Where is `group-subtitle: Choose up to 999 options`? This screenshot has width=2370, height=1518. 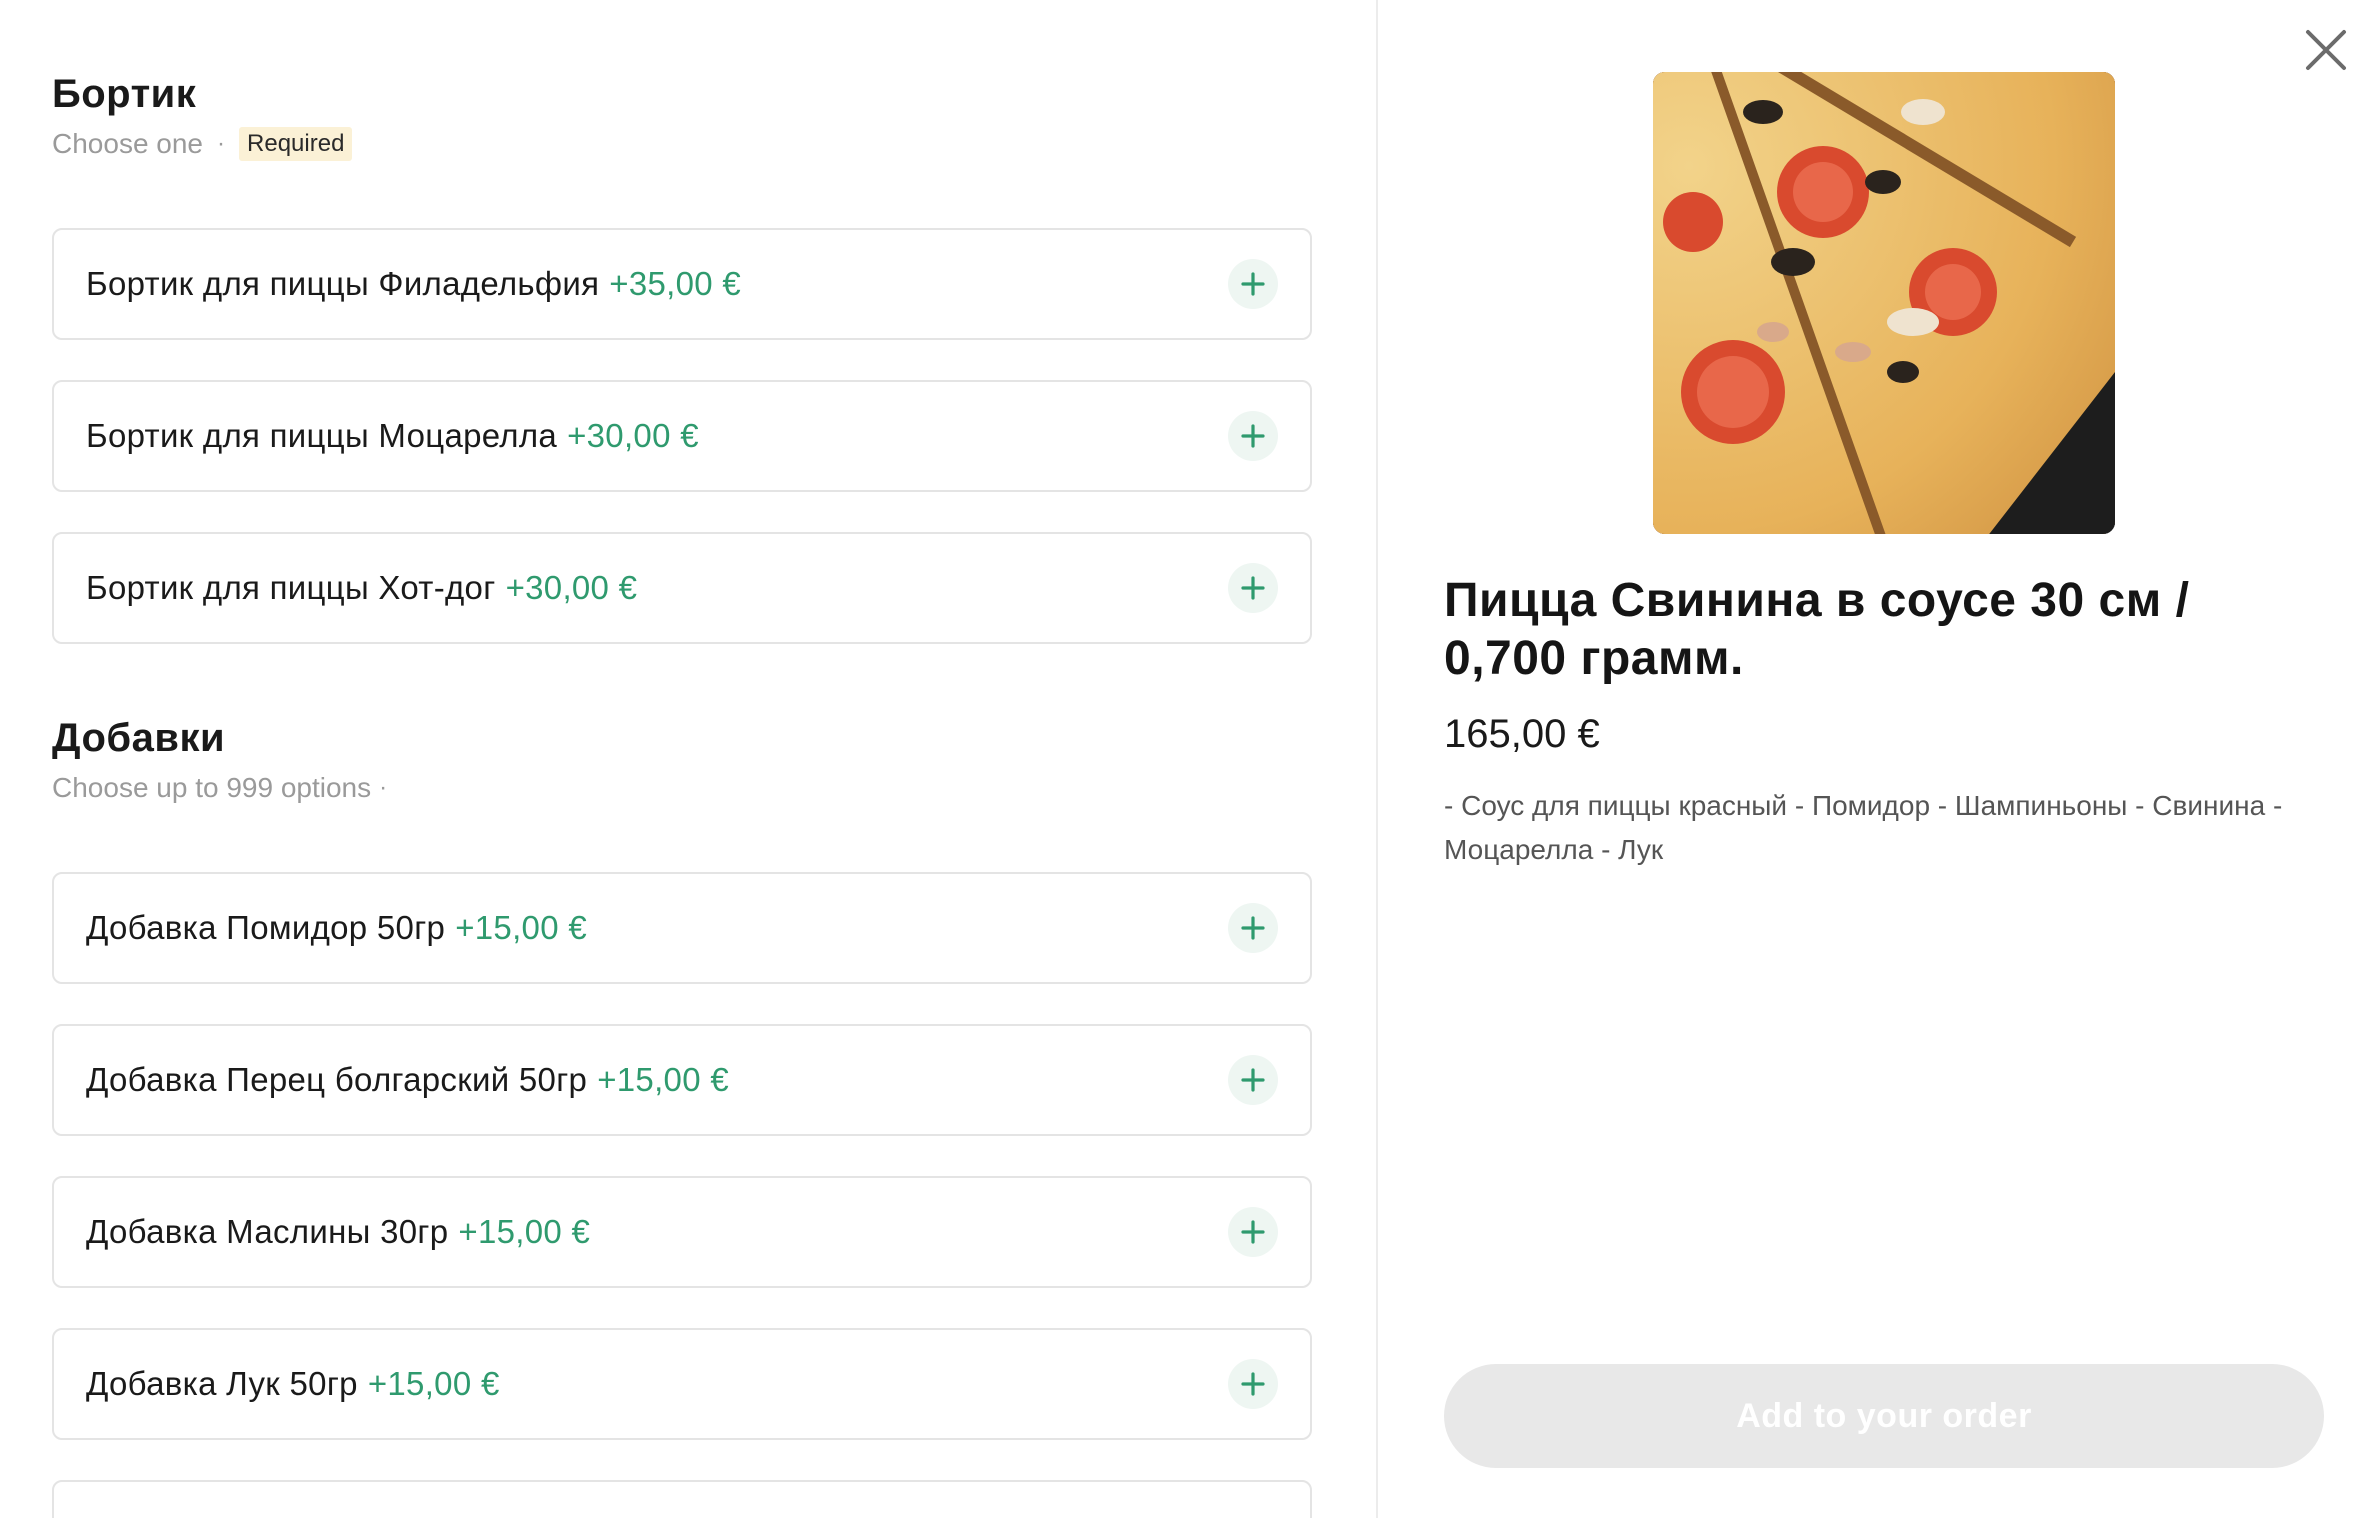 group-subtitle: Choose up to 999 options is located at coordinates (212, 787).